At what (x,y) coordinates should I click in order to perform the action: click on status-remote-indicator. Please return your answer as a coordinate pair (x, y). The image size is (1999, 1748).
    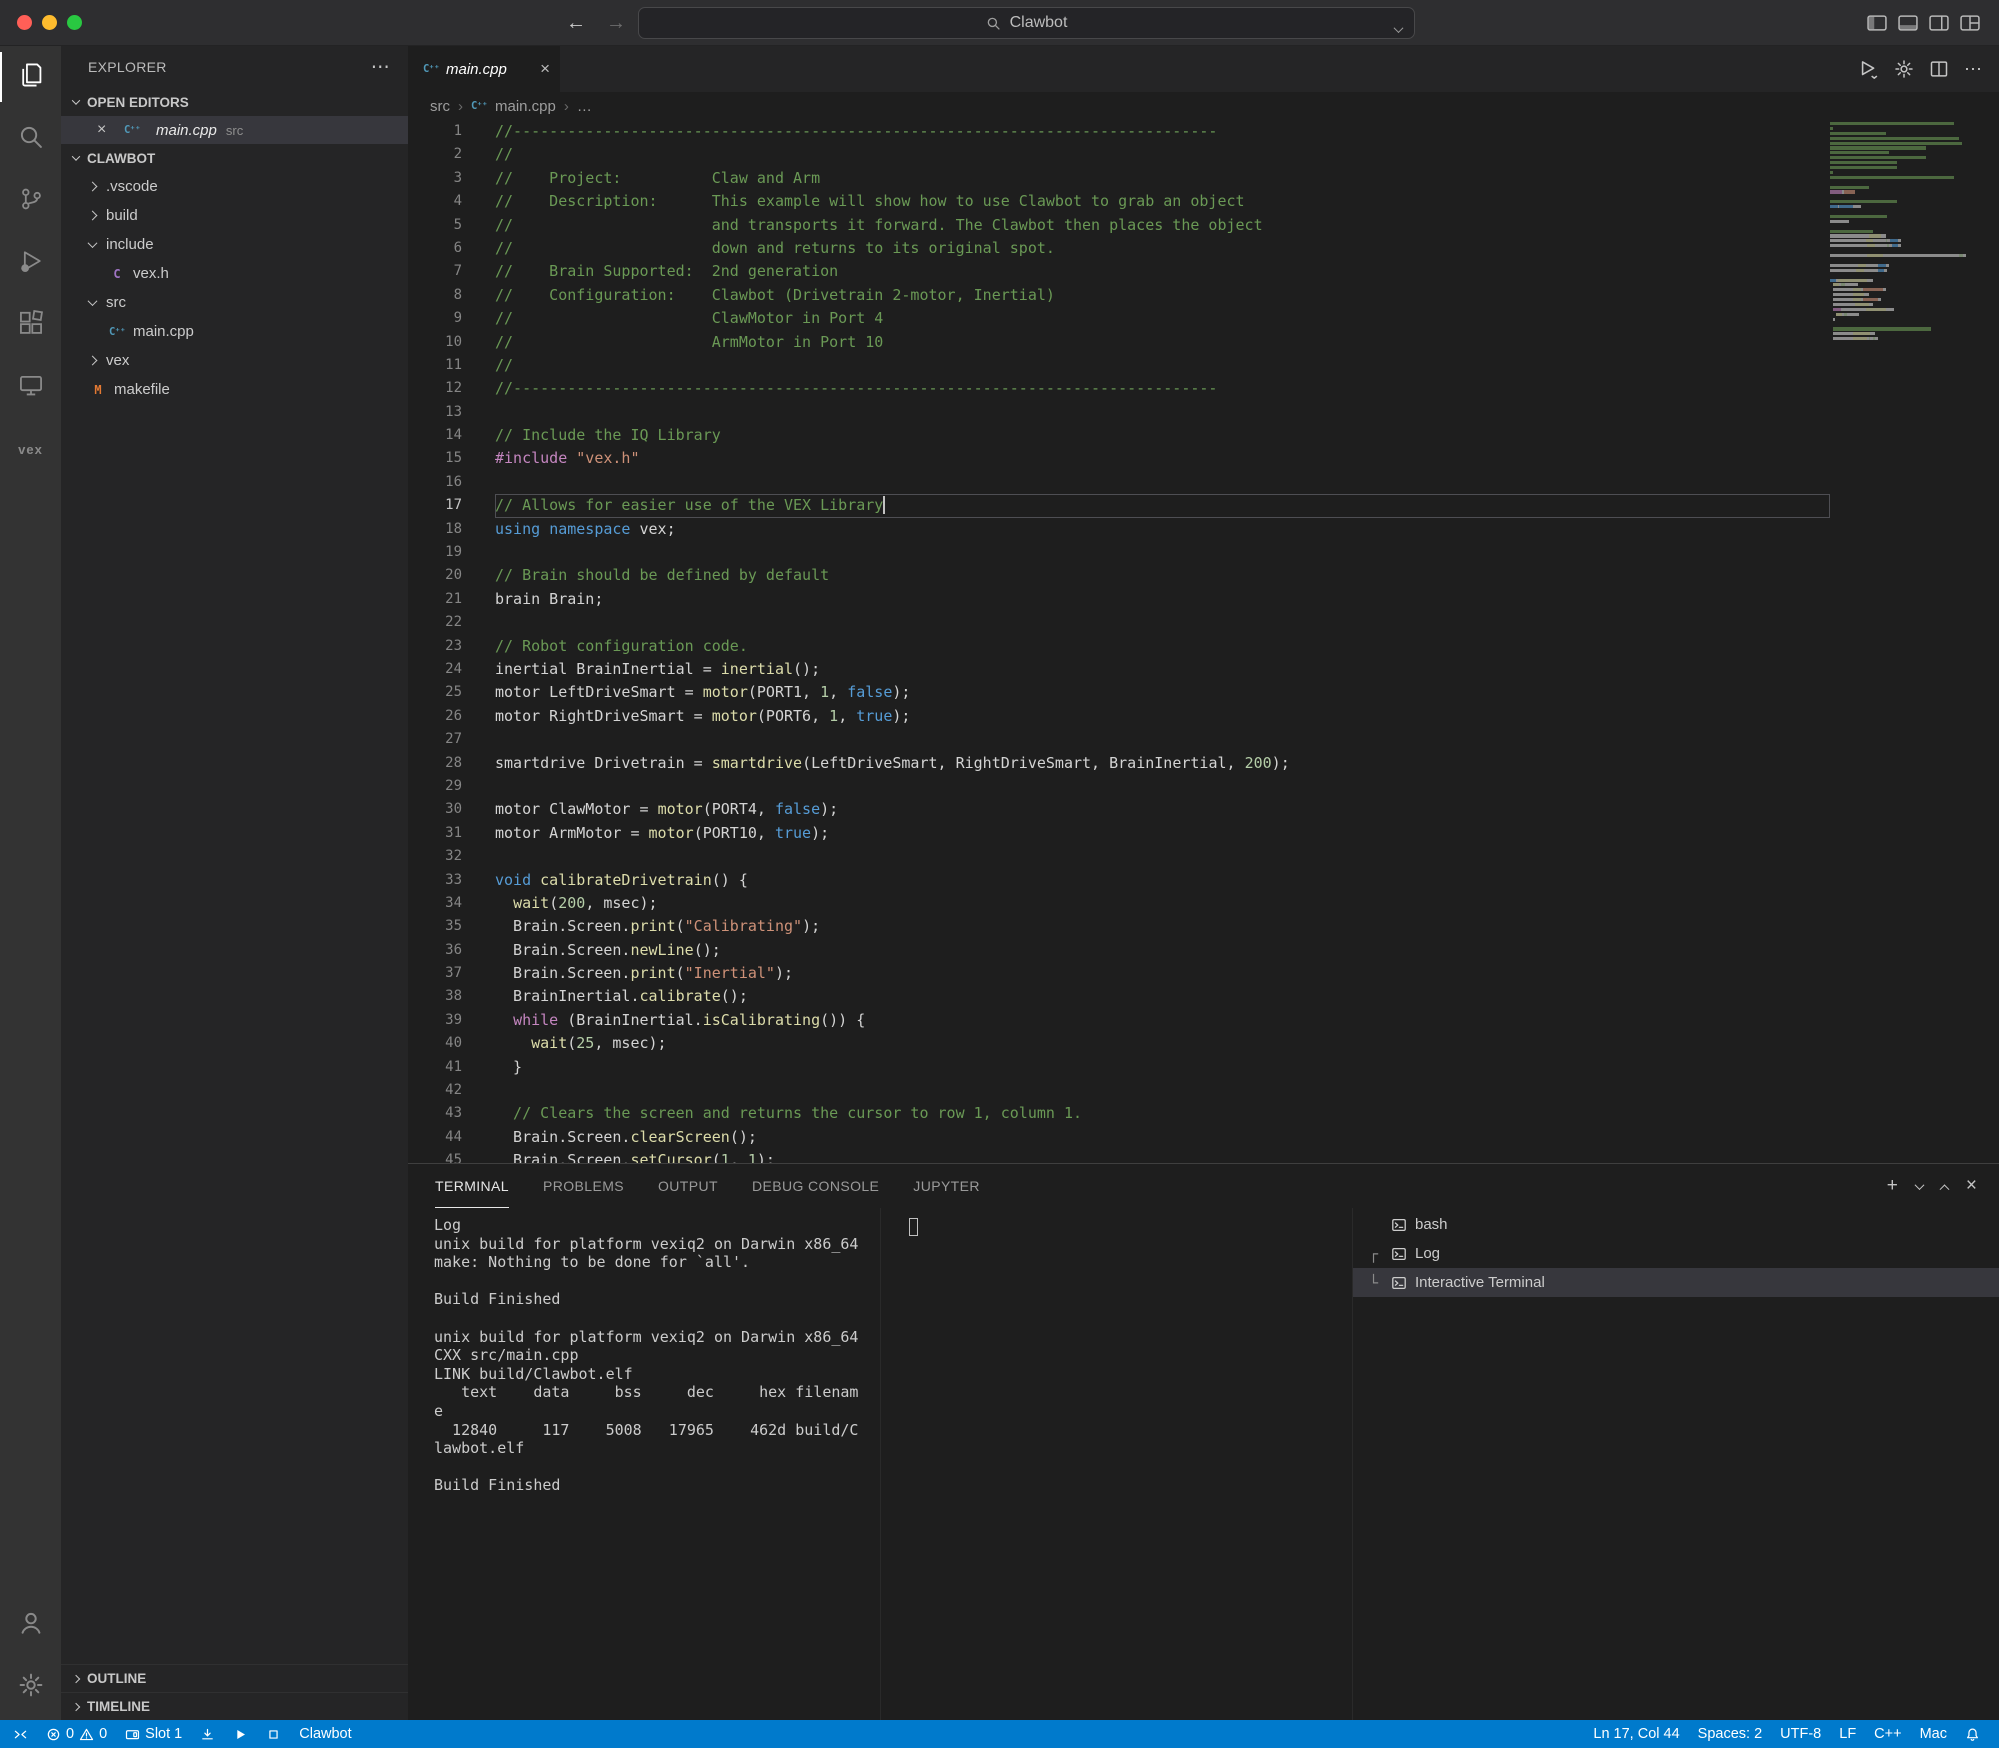
    Looking at the image, I should click on (20, 1734).